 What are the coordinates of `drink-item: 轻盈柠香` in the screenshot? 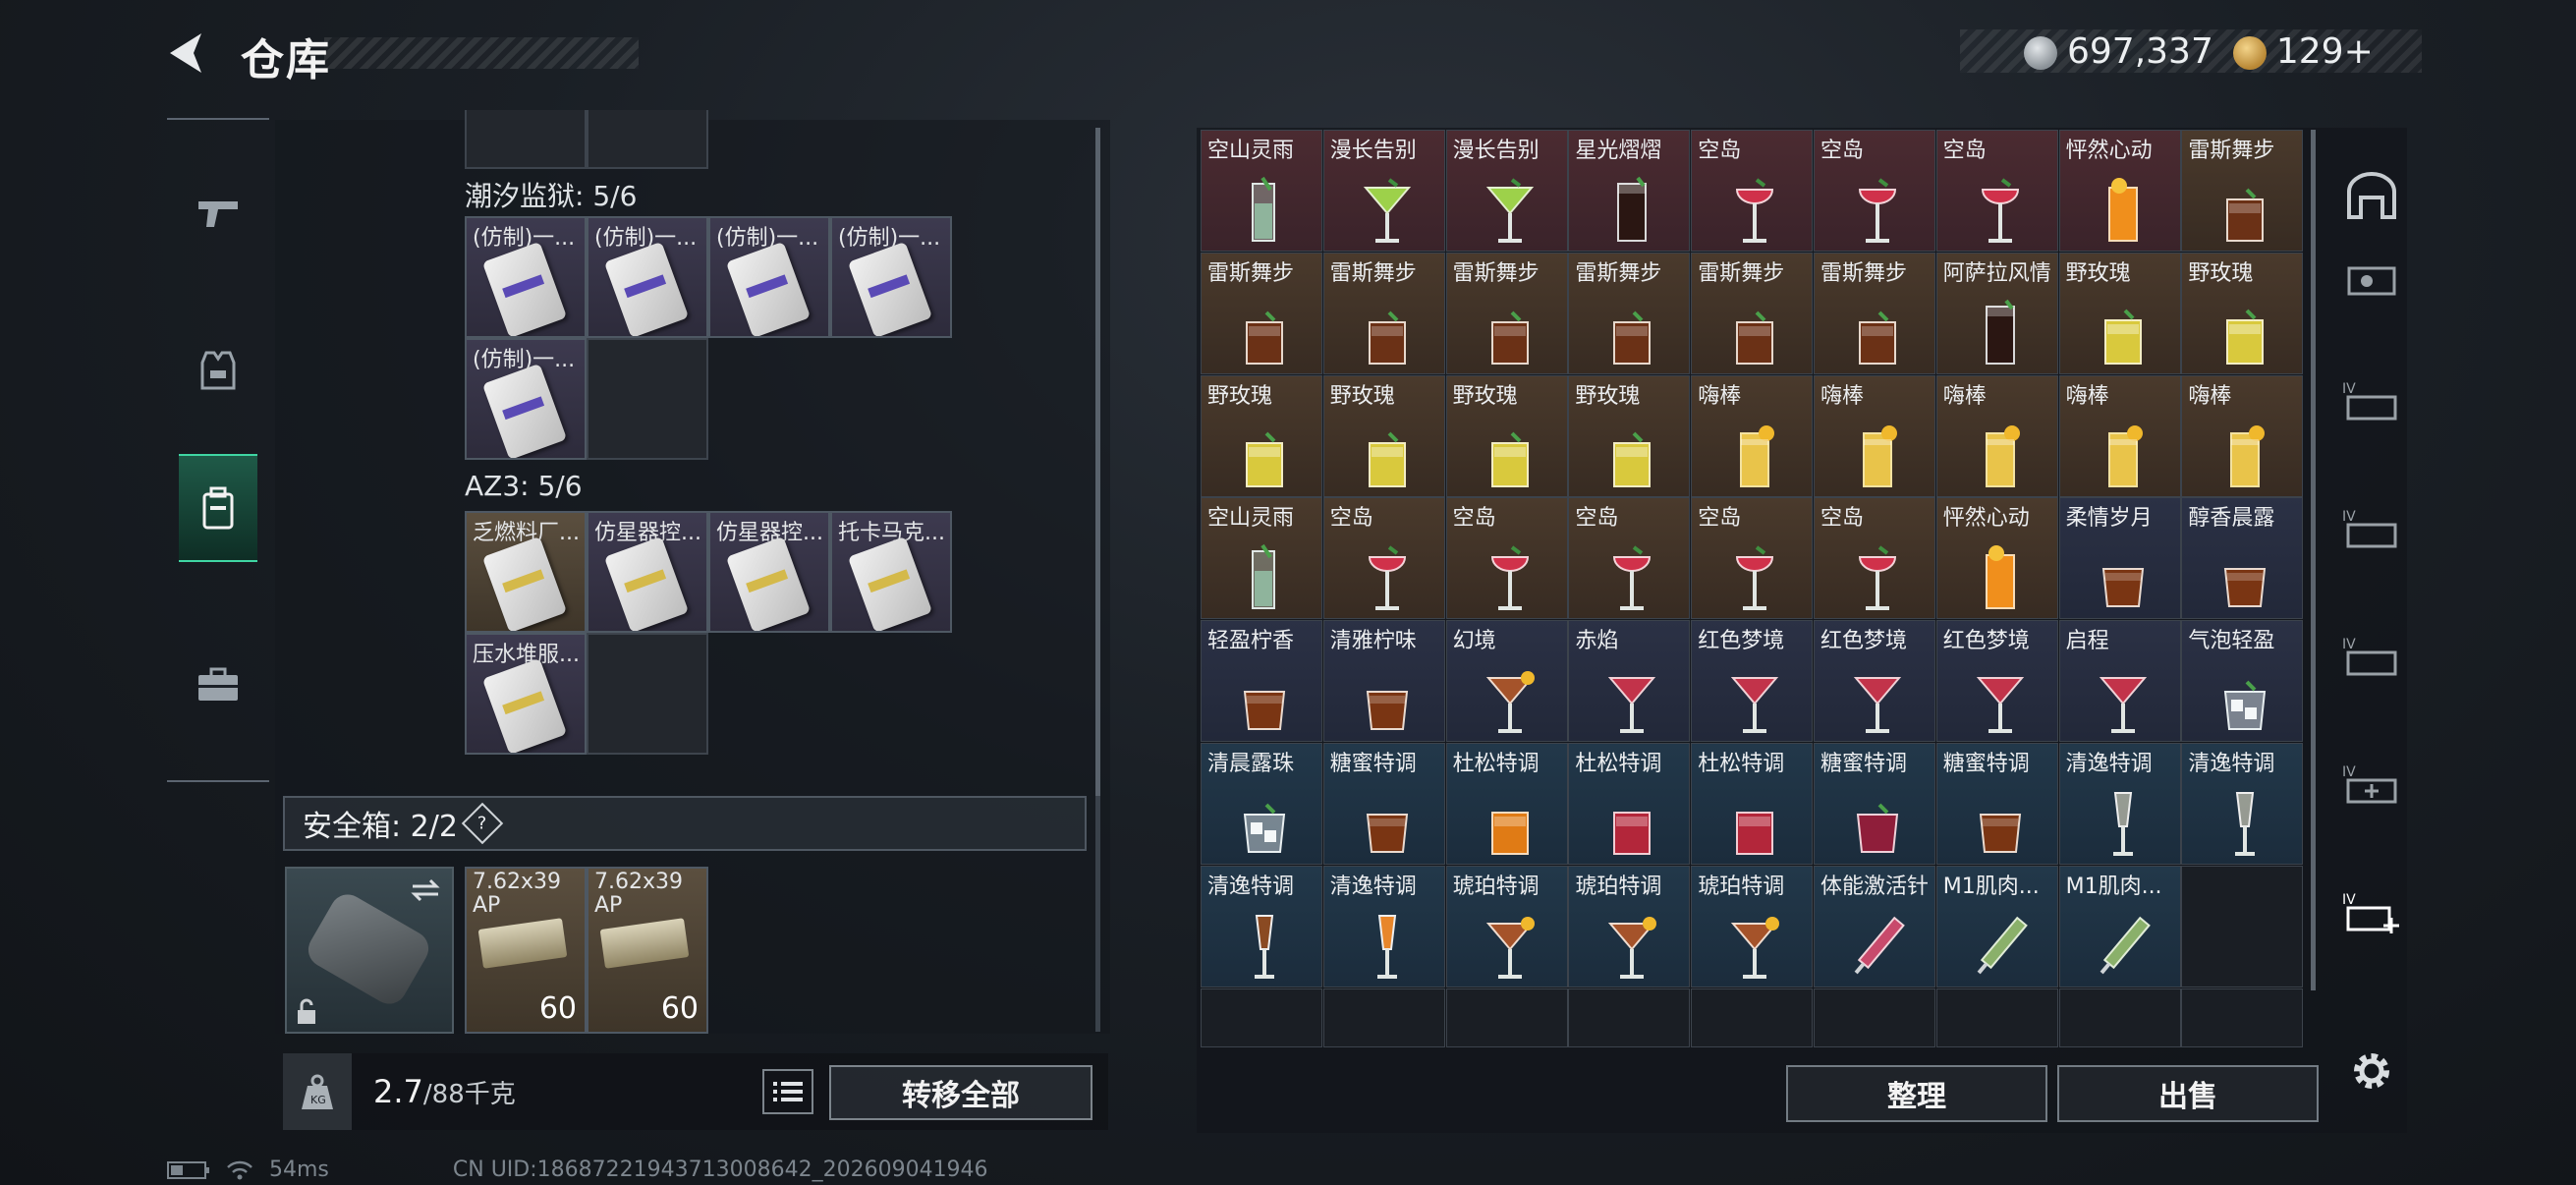 It's located at (1261, 682).